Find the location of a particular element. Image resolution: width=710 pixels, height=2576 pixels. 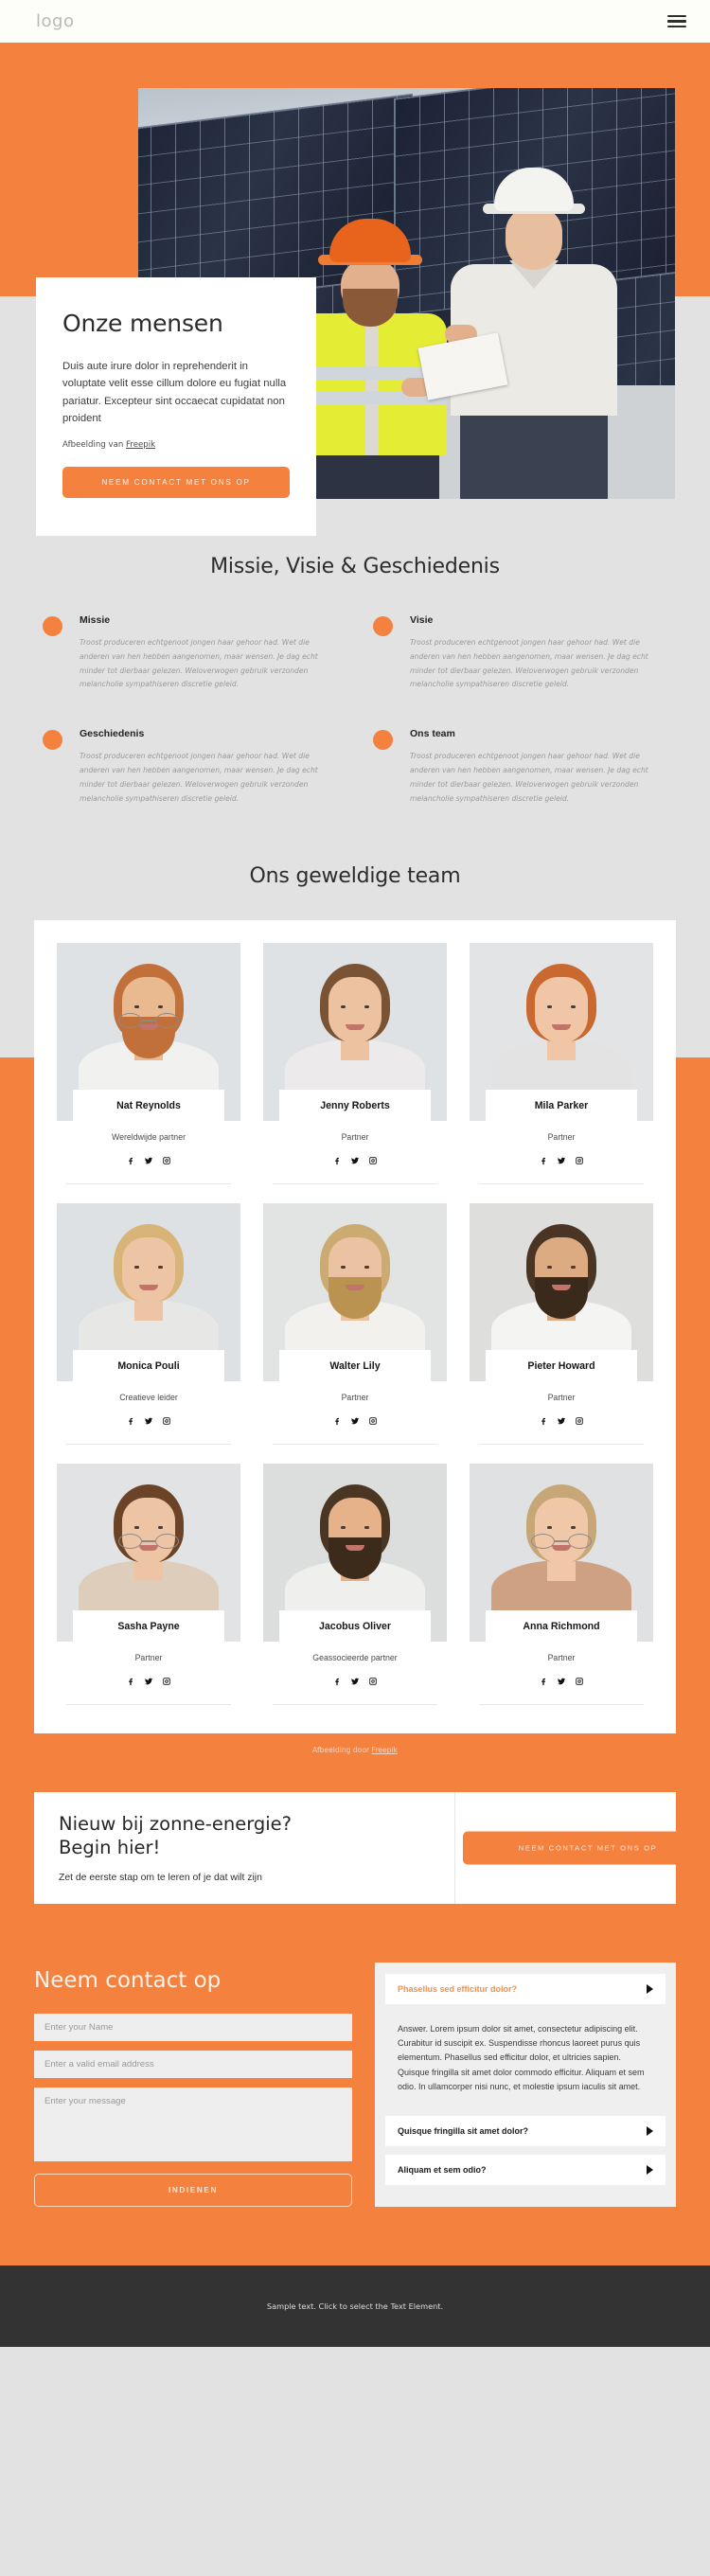

faq-question-1: Phasellus sed efficitur dolor? is located at coordinates (525, 1989).